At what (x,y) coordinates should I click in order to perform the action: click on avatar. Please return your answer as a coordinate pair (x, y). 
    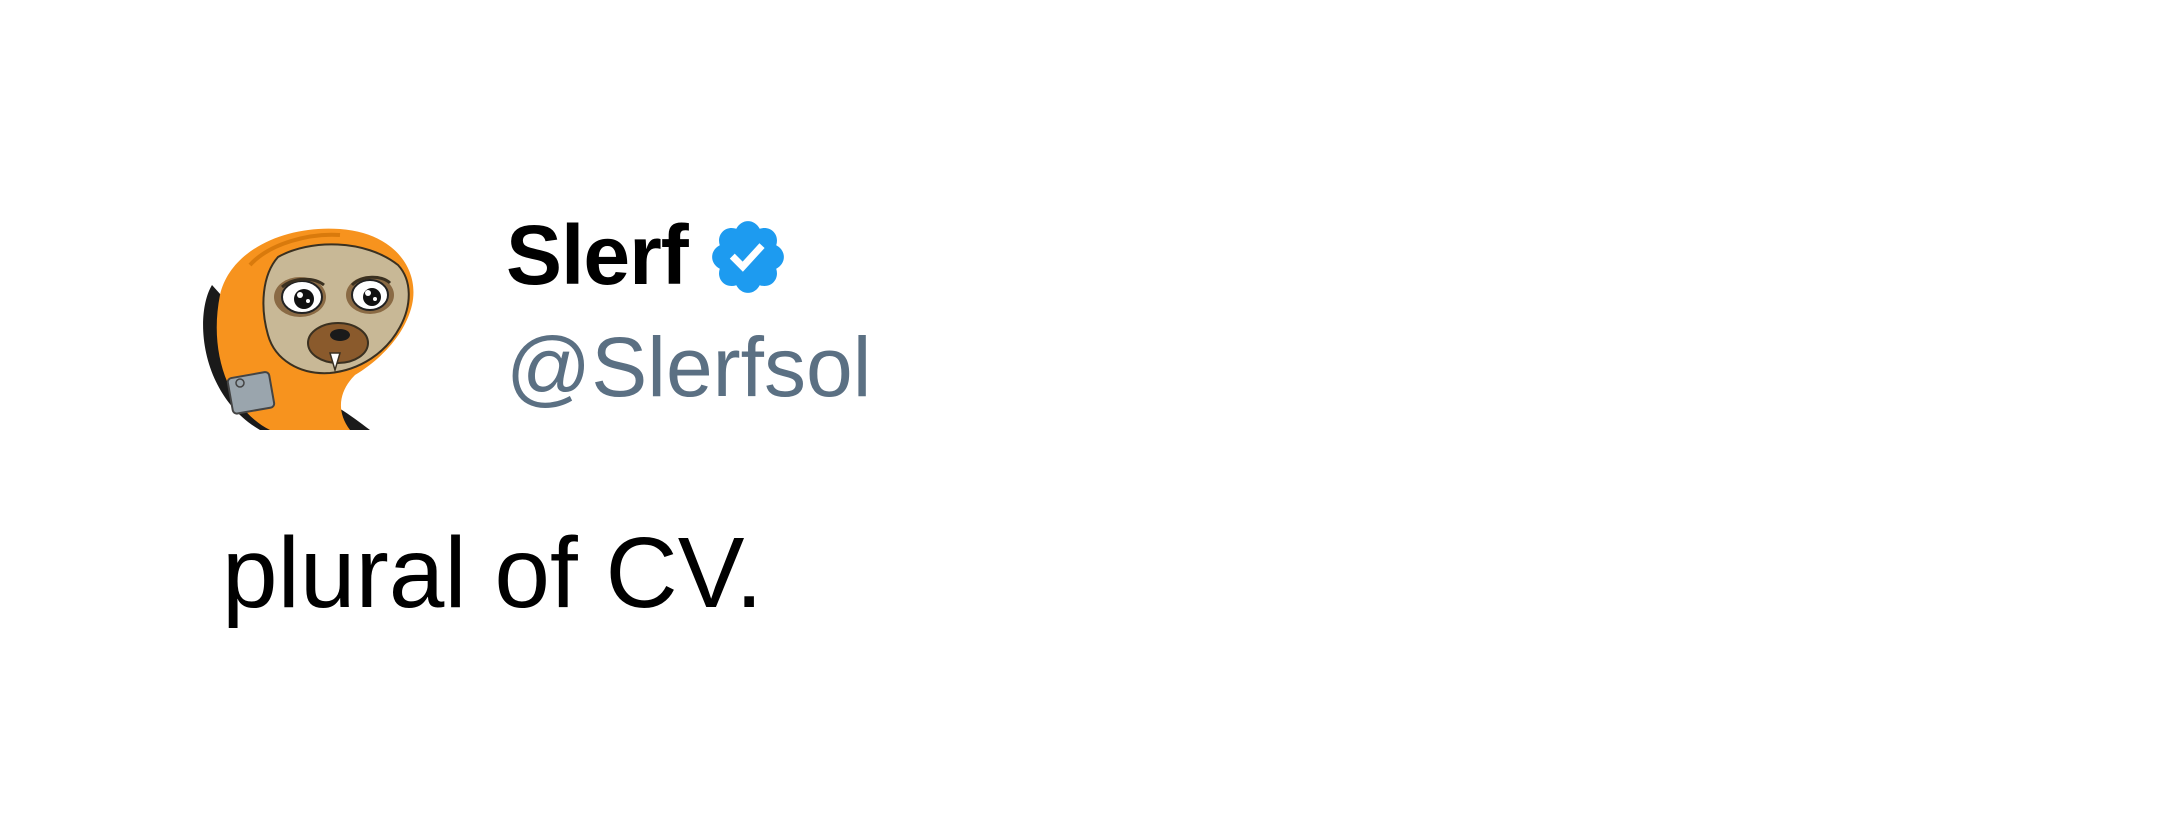
    Looking at the image, I should click on (305, 330).